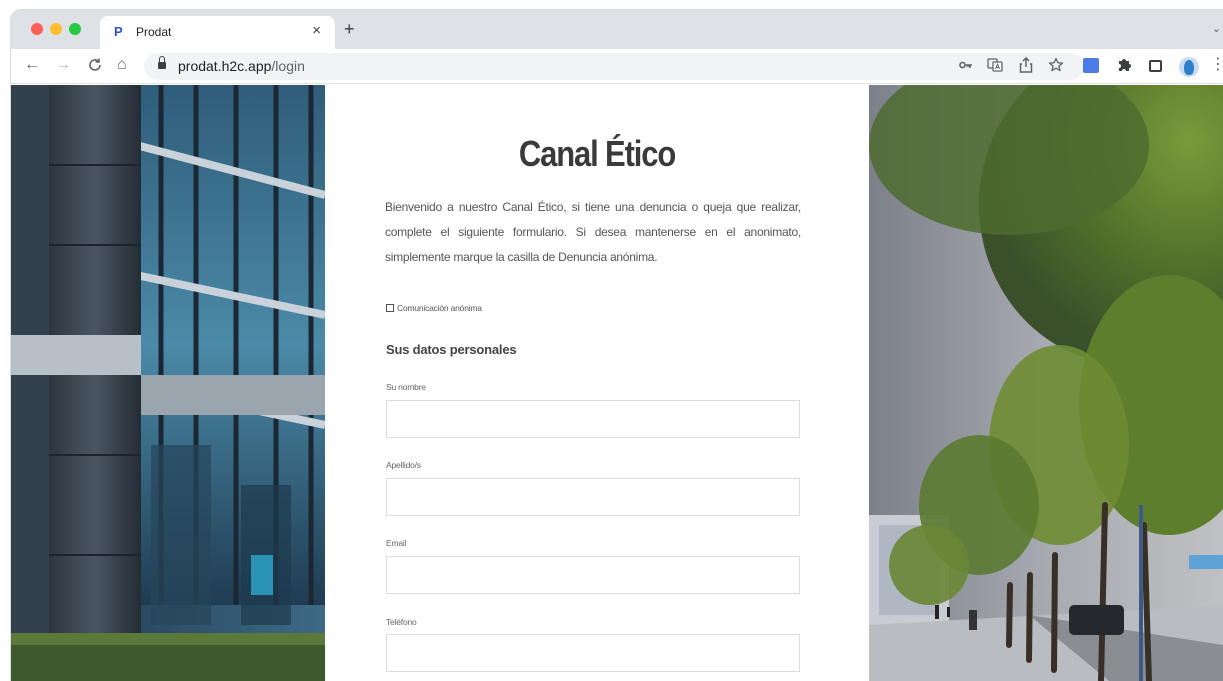 This screenshot has height=681, width=1223. Describe the element at coordinates (995, 68) in the screenshot. I see `translate-icon` at that location.